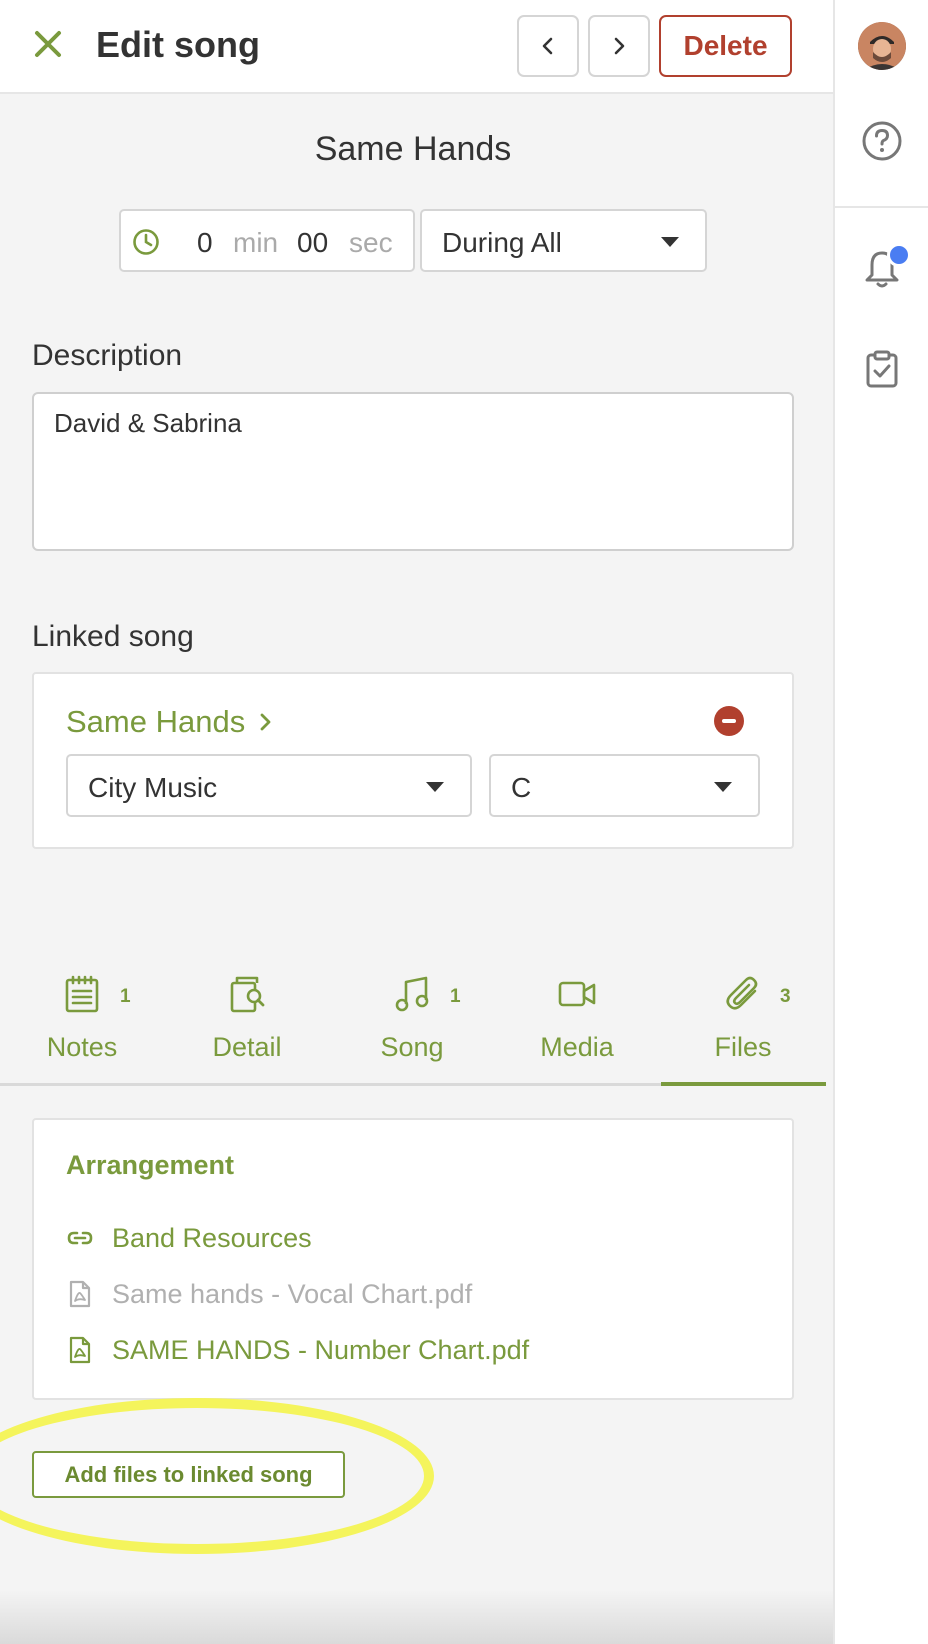  I want to click on linked-song-card: Same Hands City Music C, so click(413, 760).